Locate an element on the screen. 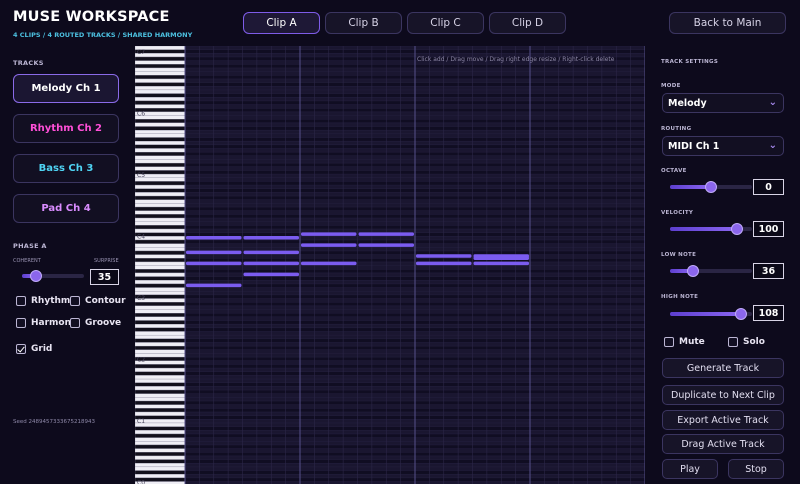 The image size is (800, 484). stop-button: Stop is located at coordinates (756, 469).